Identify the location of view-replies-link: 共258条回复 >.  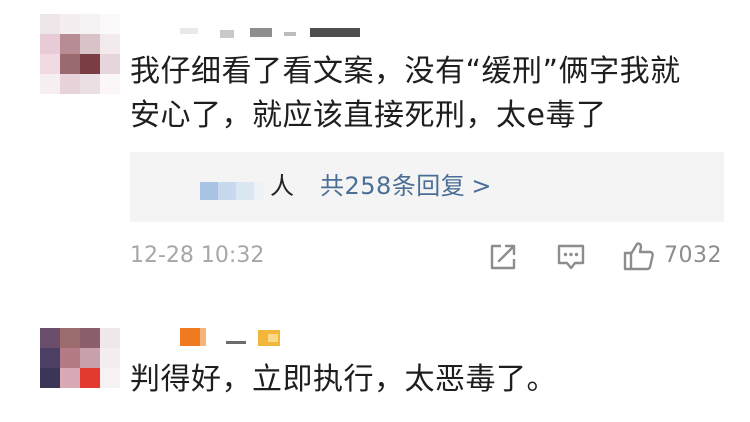
(406, 186).